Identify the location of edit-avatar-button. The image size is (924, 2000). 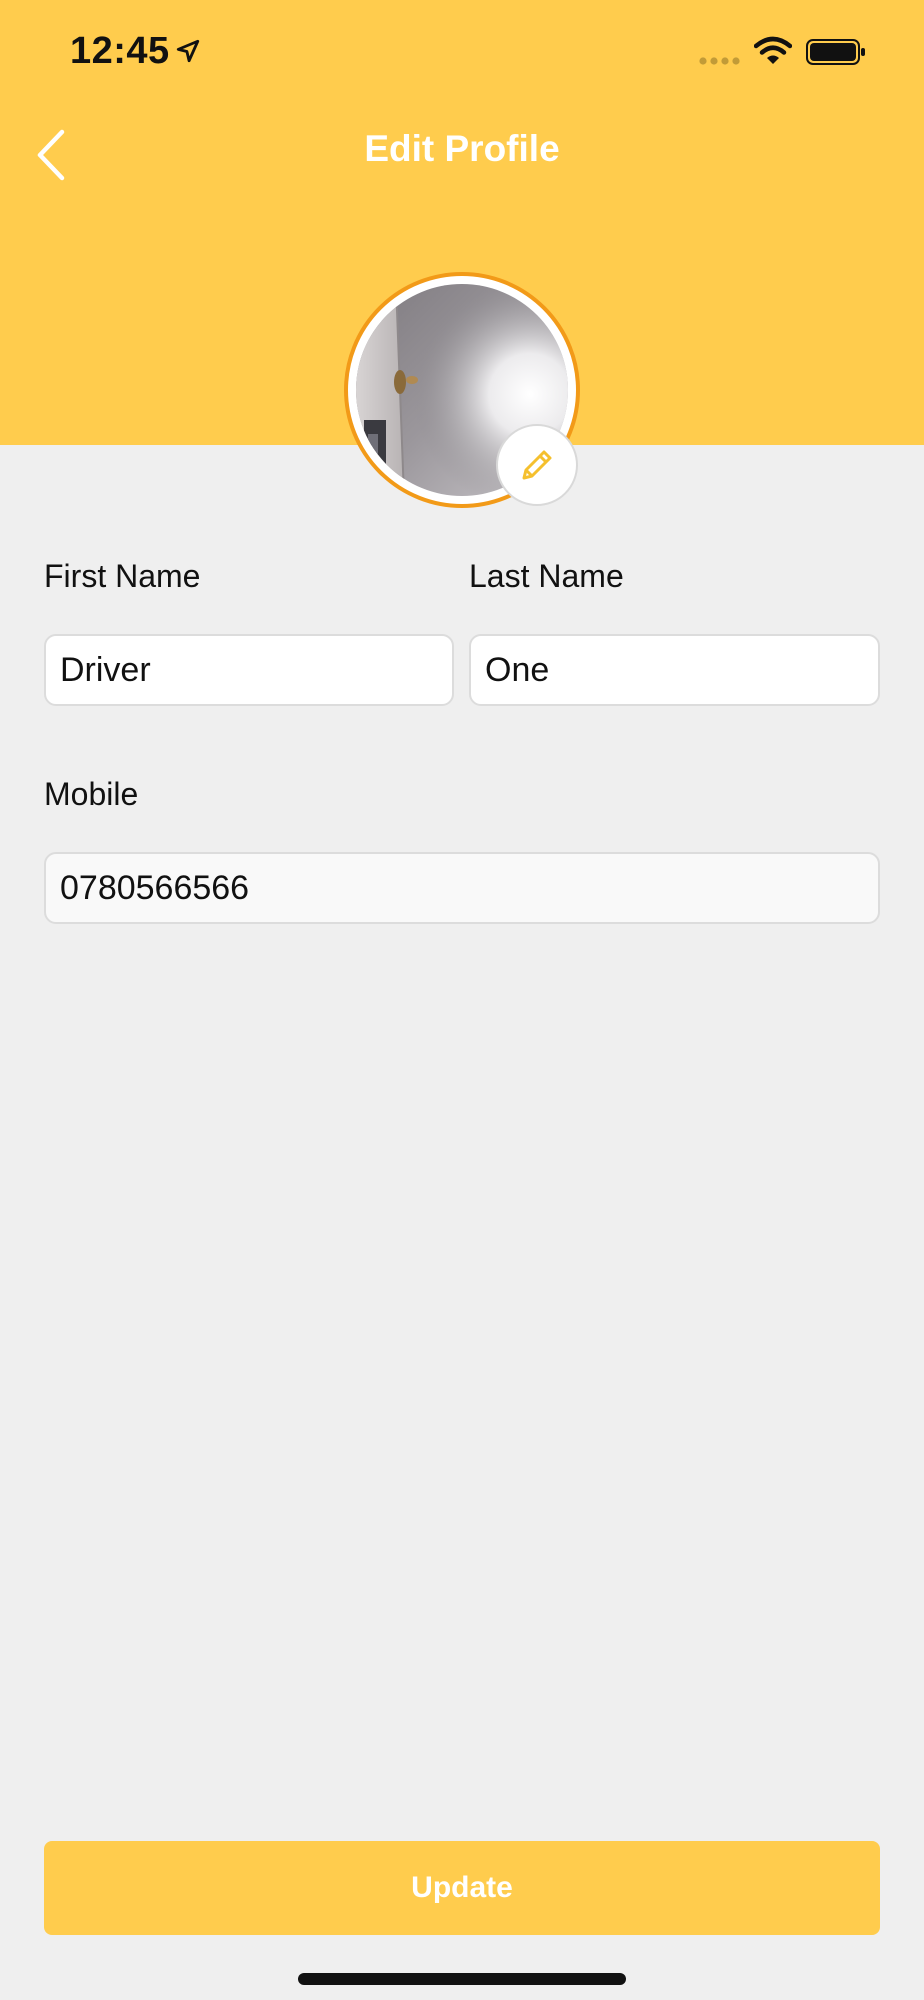
(537, 465).